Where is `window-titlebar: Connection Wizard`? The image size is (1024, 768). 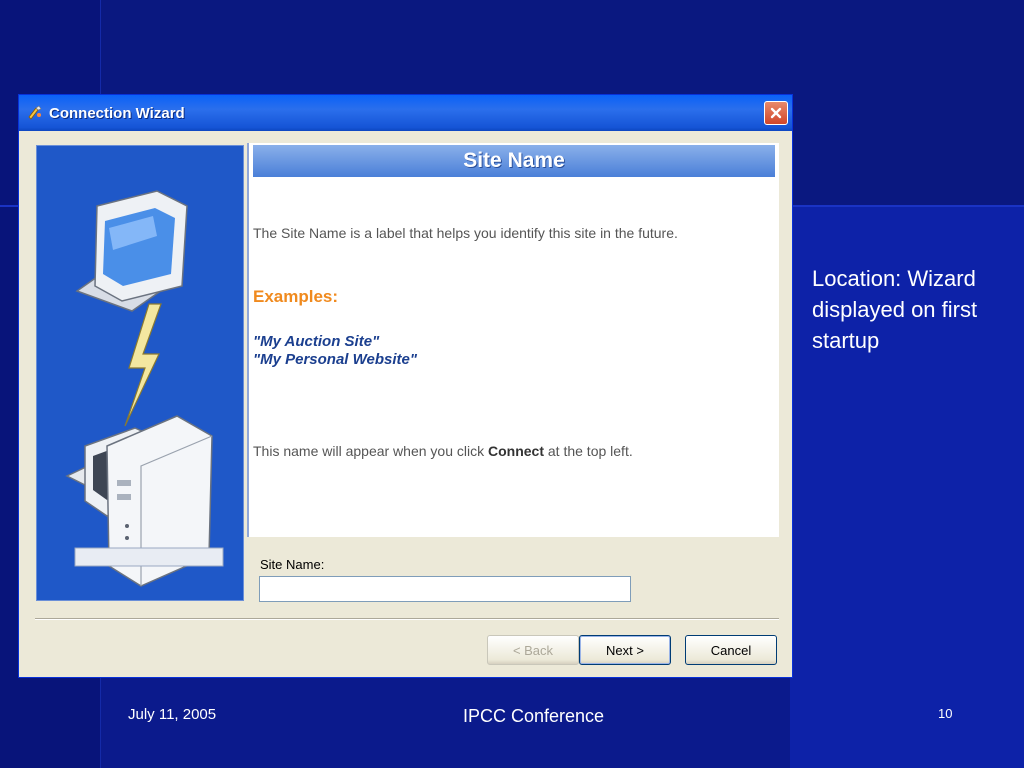 window-titlebar: Connection Wizard is located at coordinates (405, 113).